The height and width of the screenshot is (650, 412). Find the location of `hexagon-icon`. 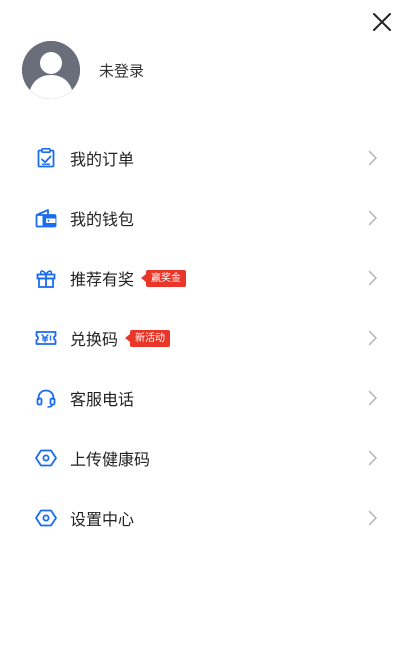

hexagon-icon is located at coordinates (46, 458).